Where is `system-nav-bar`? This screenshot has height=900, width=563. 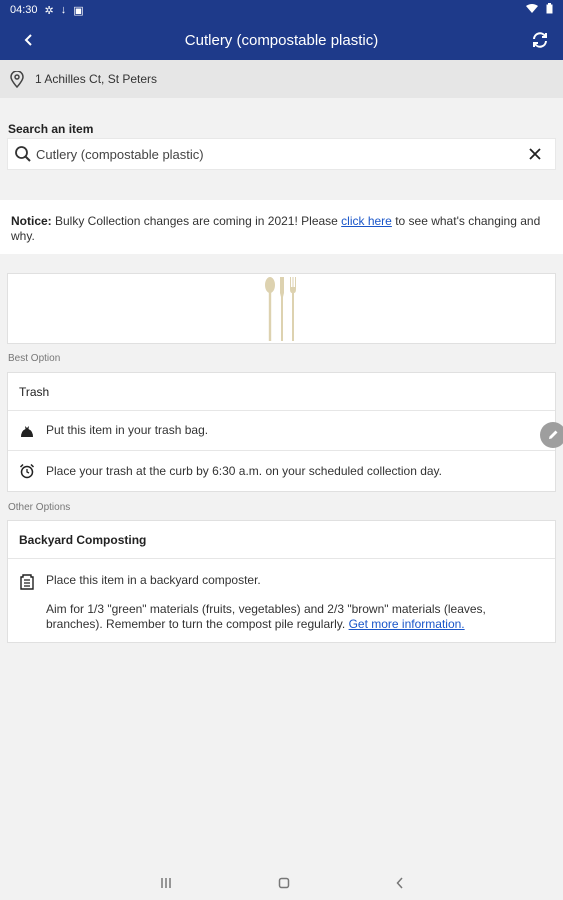 system-nav-bar is located at coordinates (281, 884).